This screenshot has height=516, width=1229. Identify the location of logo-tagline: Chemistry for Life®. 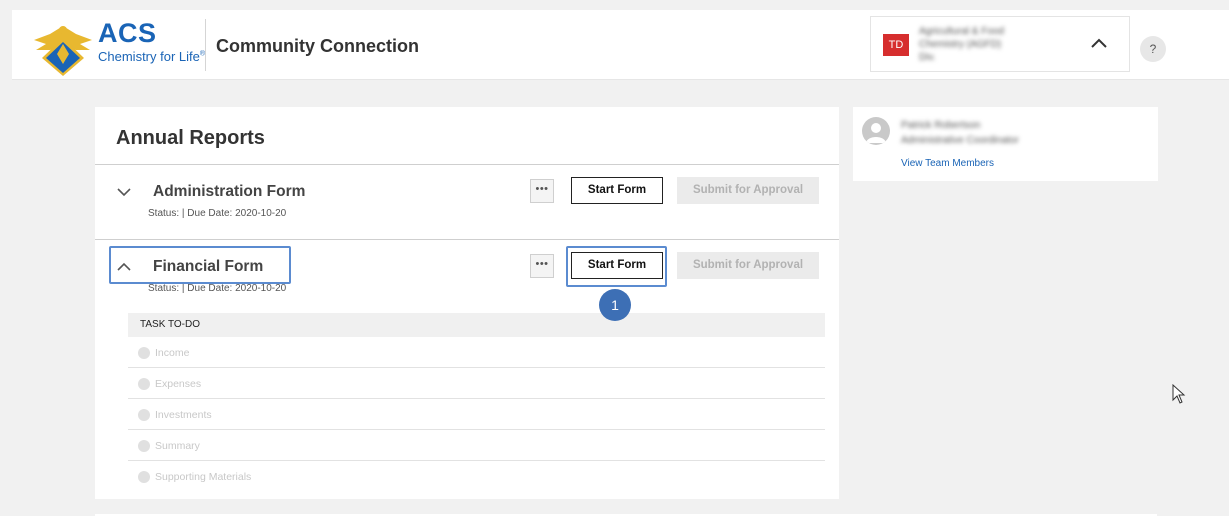
(151, 56).